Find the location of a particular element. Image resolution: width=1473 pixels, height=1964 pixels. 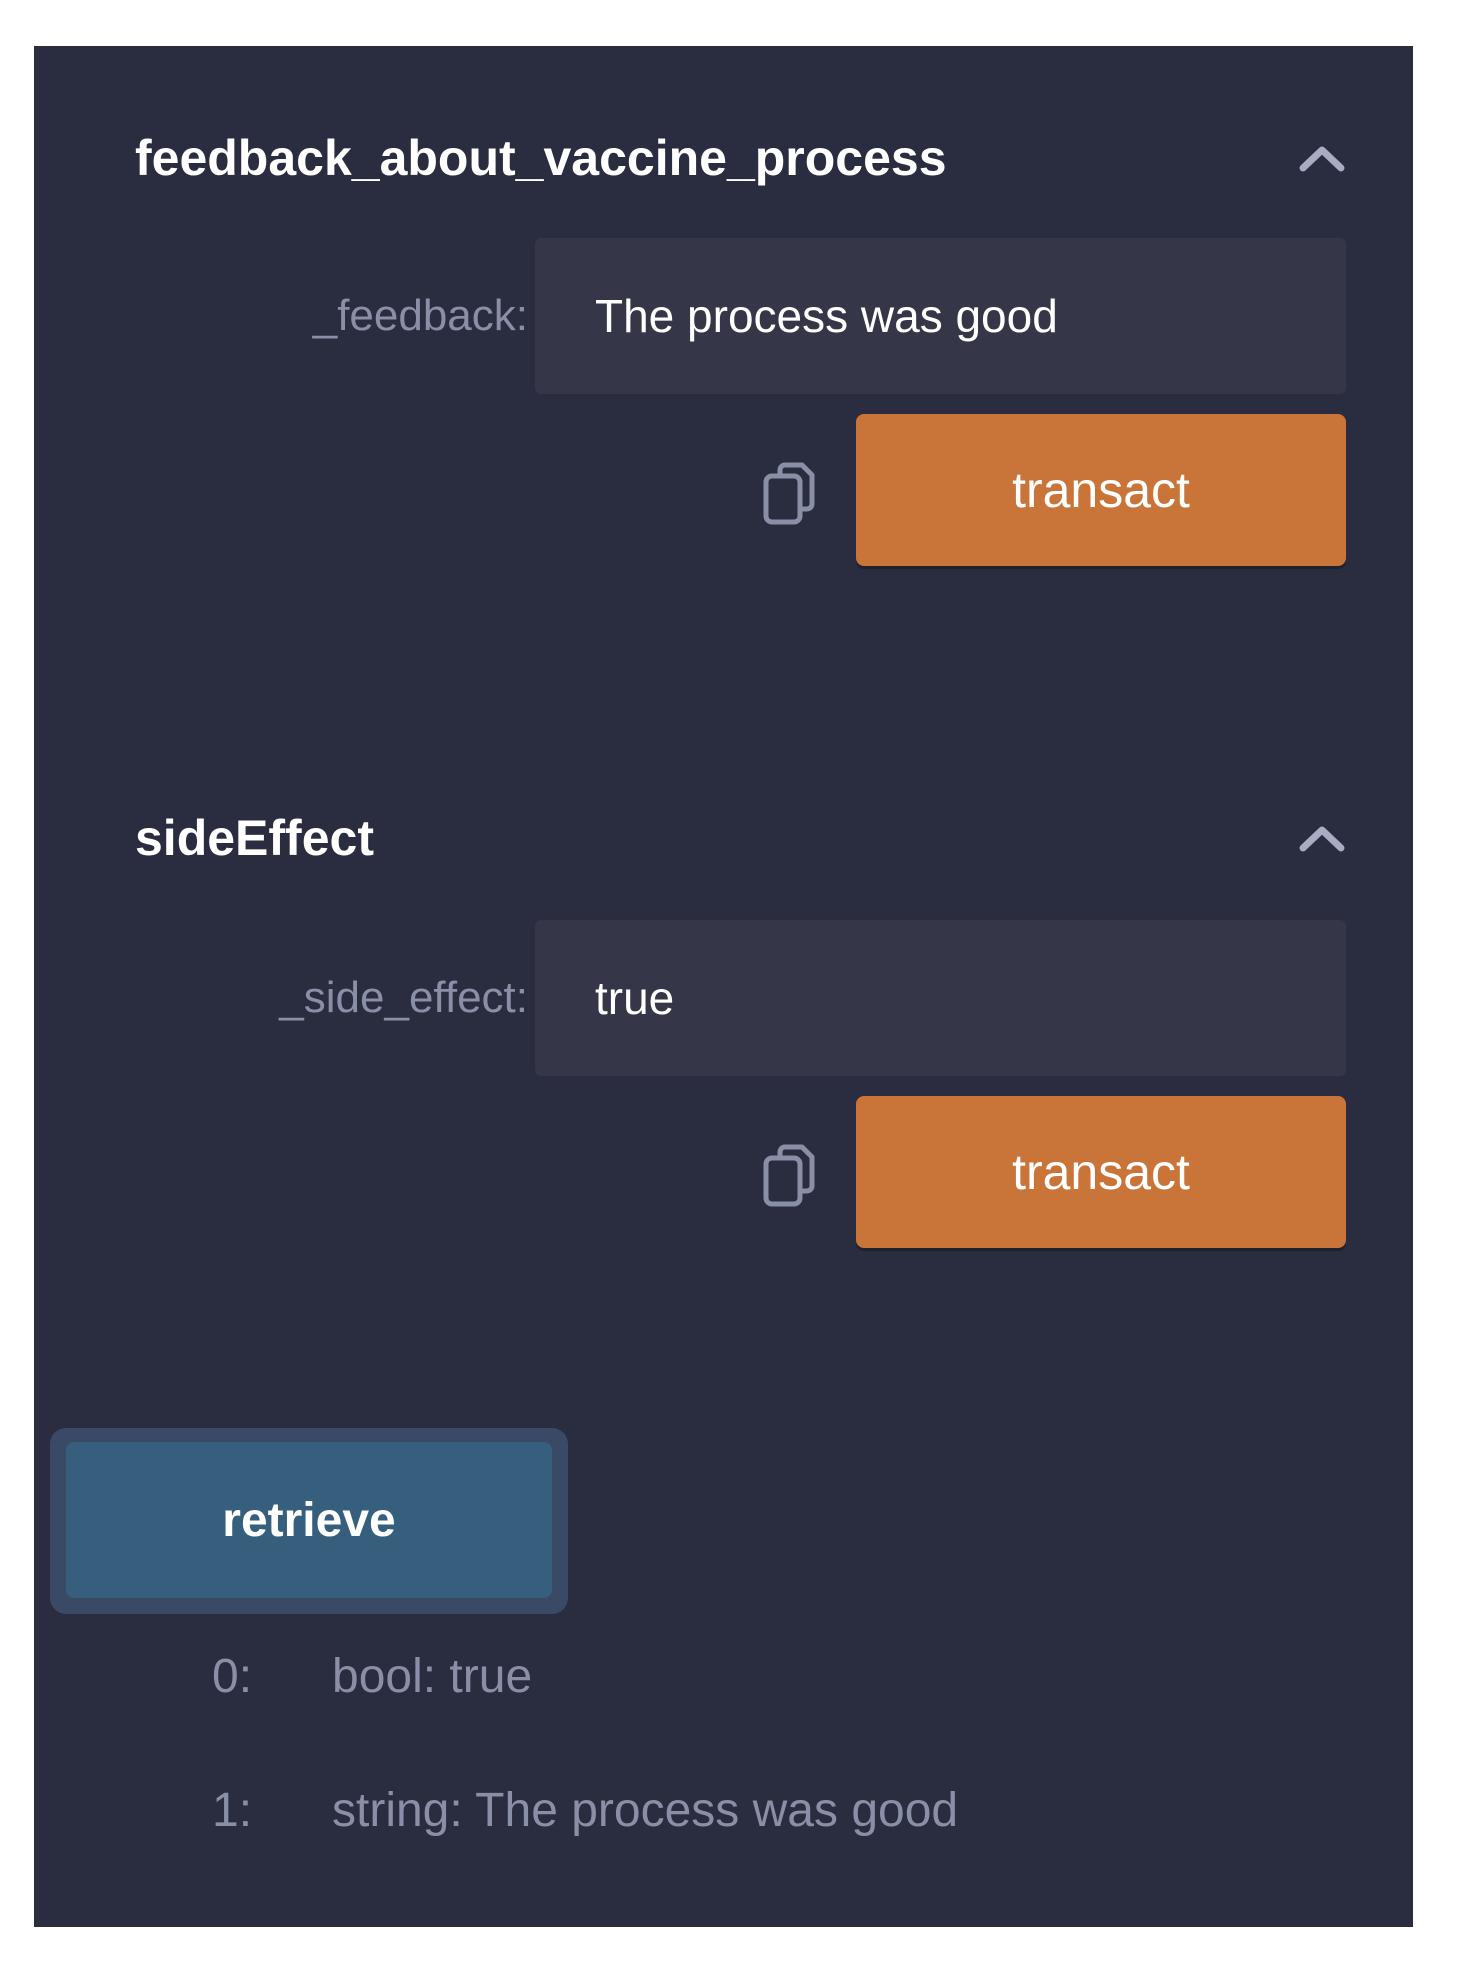

side-effect-input: true is located at coordinates (940, 998).